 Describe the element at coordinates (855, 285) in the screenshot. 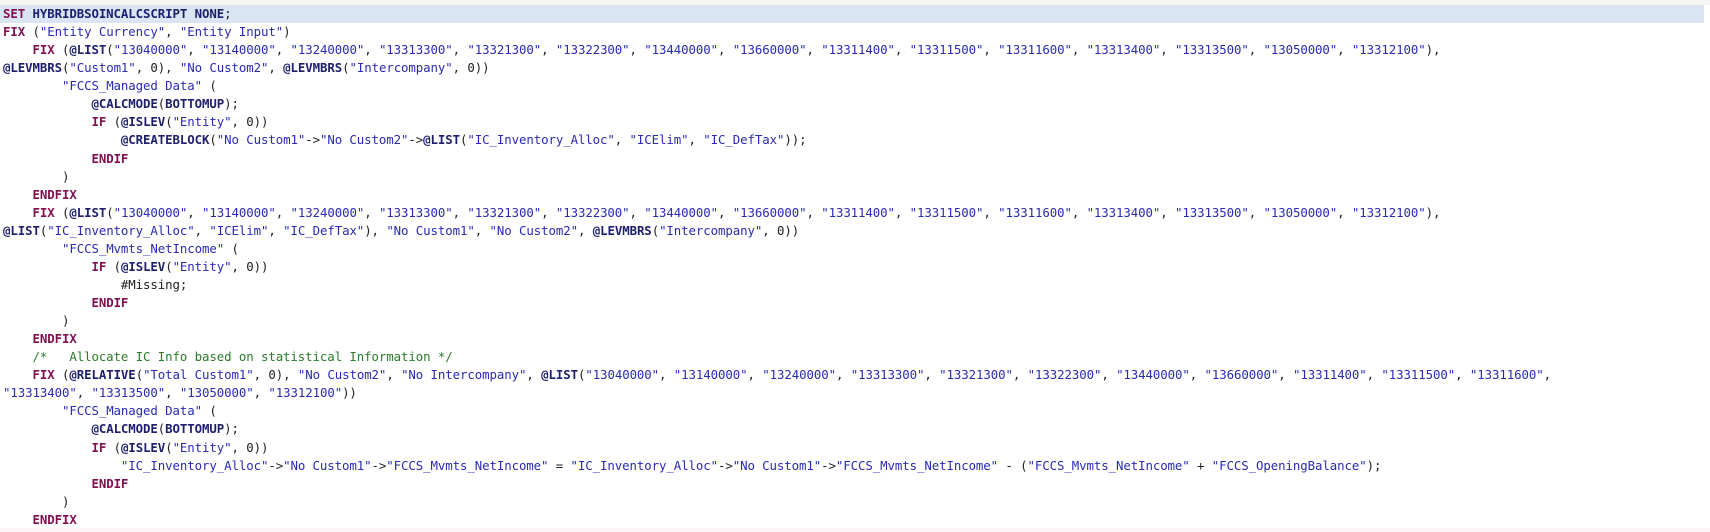

I see `code-line: #Missing;` at that location.